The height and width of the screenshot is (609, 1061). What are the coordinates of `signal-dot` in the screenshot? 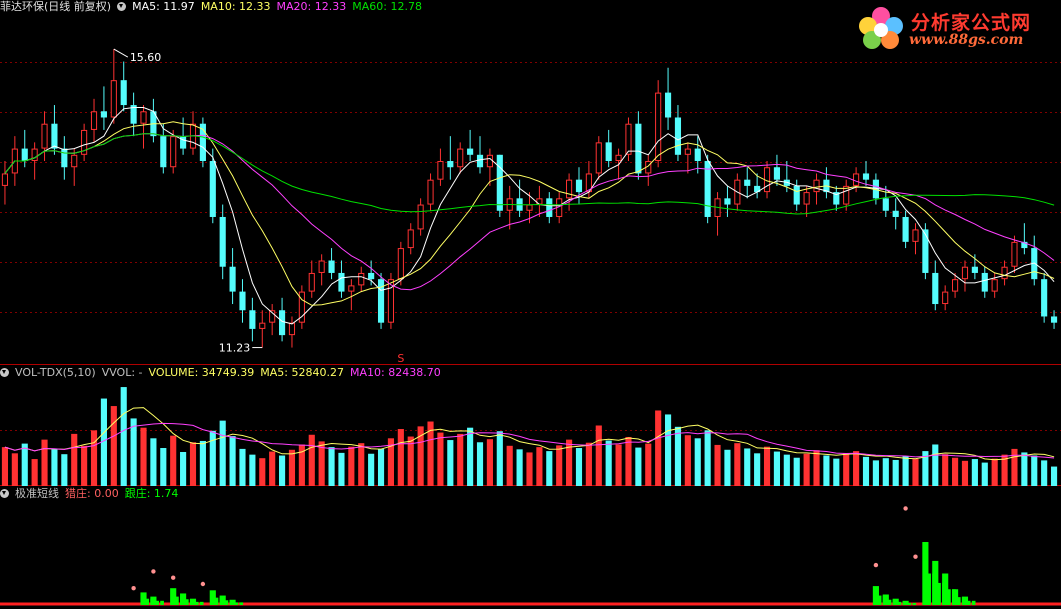 It's located at (153, 571).